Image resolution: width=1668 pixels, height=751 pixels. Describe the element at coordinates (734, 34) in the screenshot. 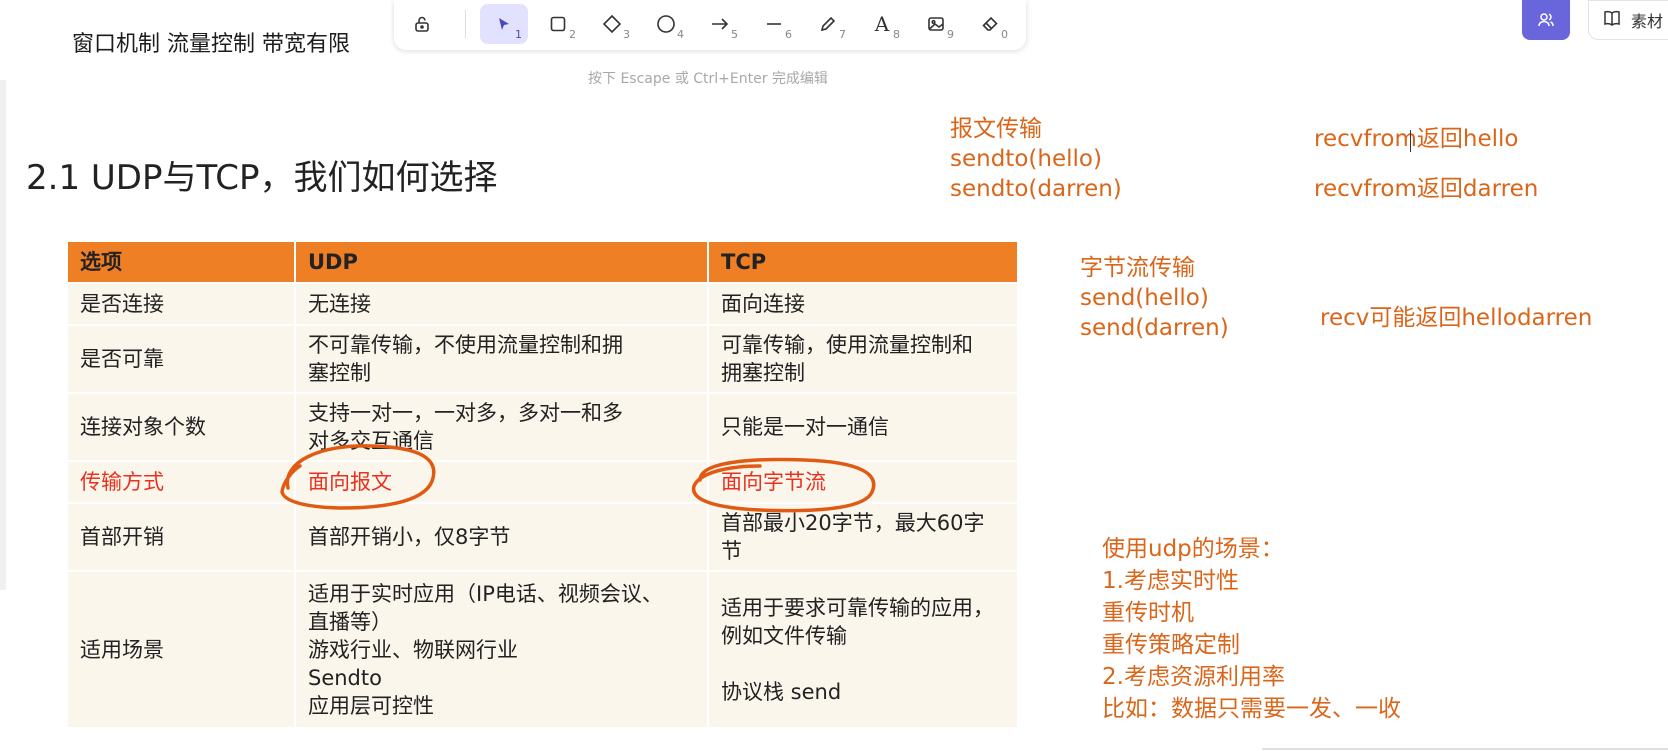

I see `tool-shortcut: 5` at that location.